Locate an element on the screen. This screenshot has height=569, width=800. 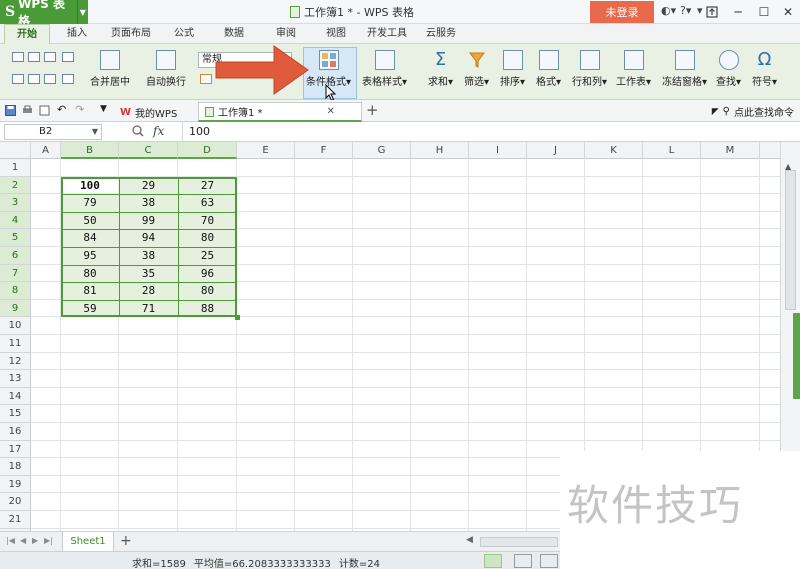
row-header-21: 21 is located at coordinates (15, 520).